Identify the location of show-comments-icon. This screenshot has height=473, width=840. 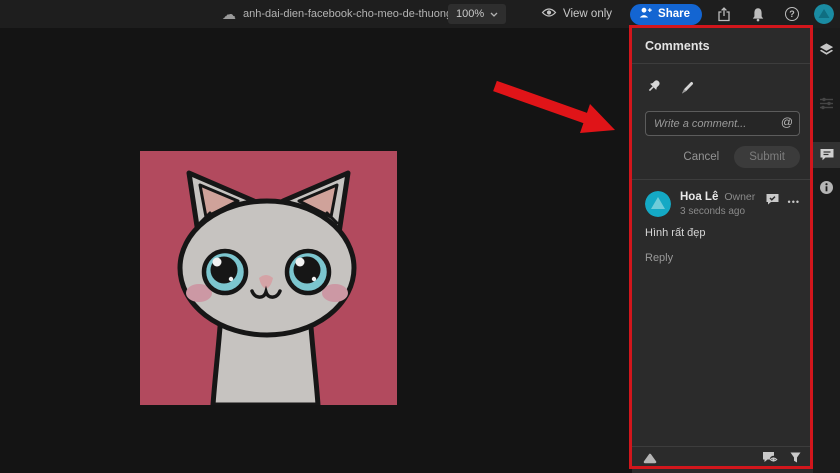
(770, 460).